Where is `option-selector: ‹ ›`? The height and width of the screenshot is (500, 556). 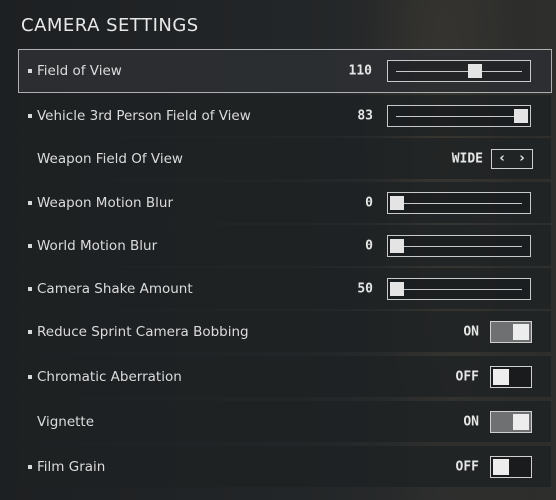 option-selector: ‹ › is located at coordinates (512, 158).